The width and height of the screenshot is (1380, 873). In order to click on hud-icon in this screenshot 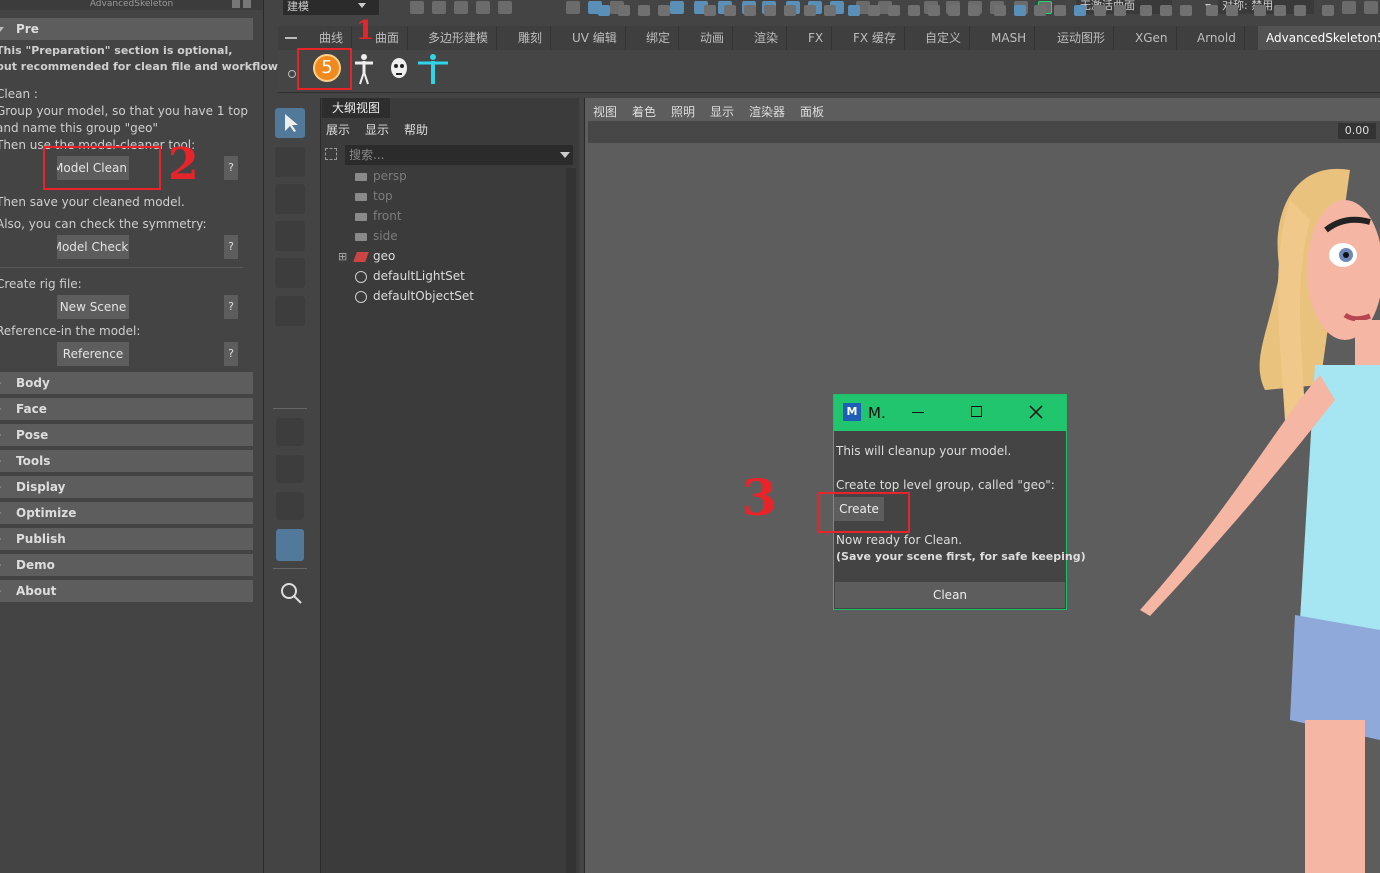, I will do `click(974, 10)`.